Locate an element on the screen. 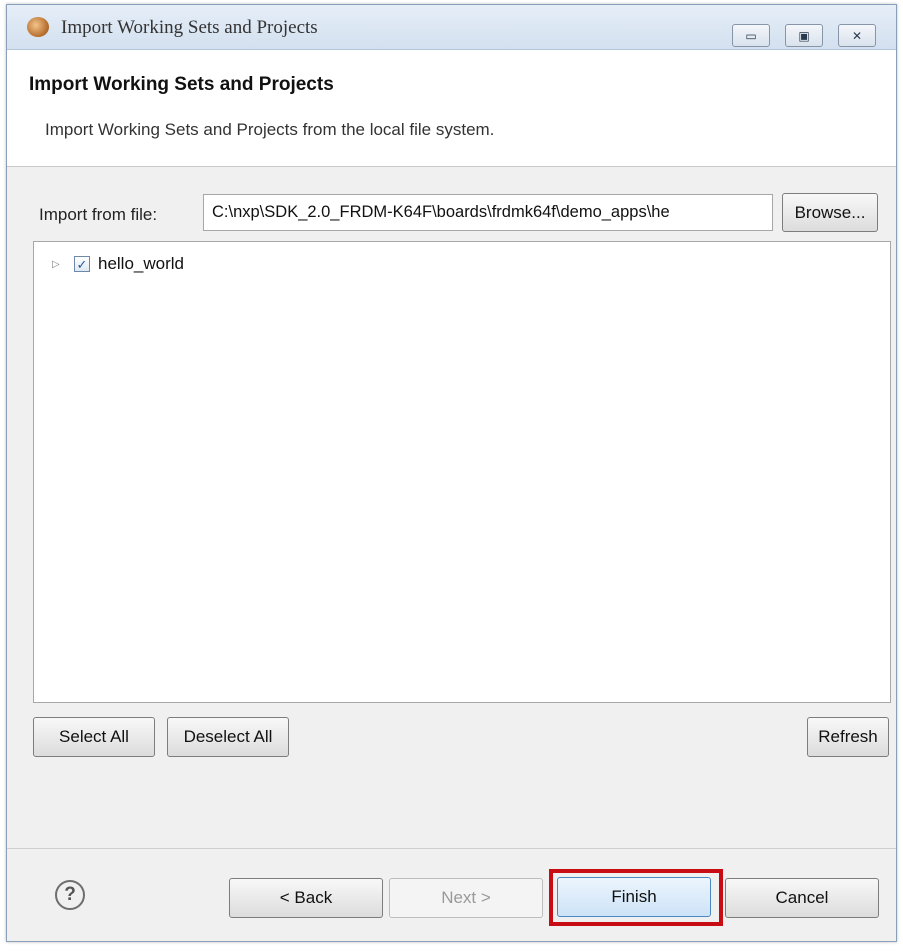 This screenshot has height=951, width=903. cancel-button: Cancel is located at coordinates (802, 898).